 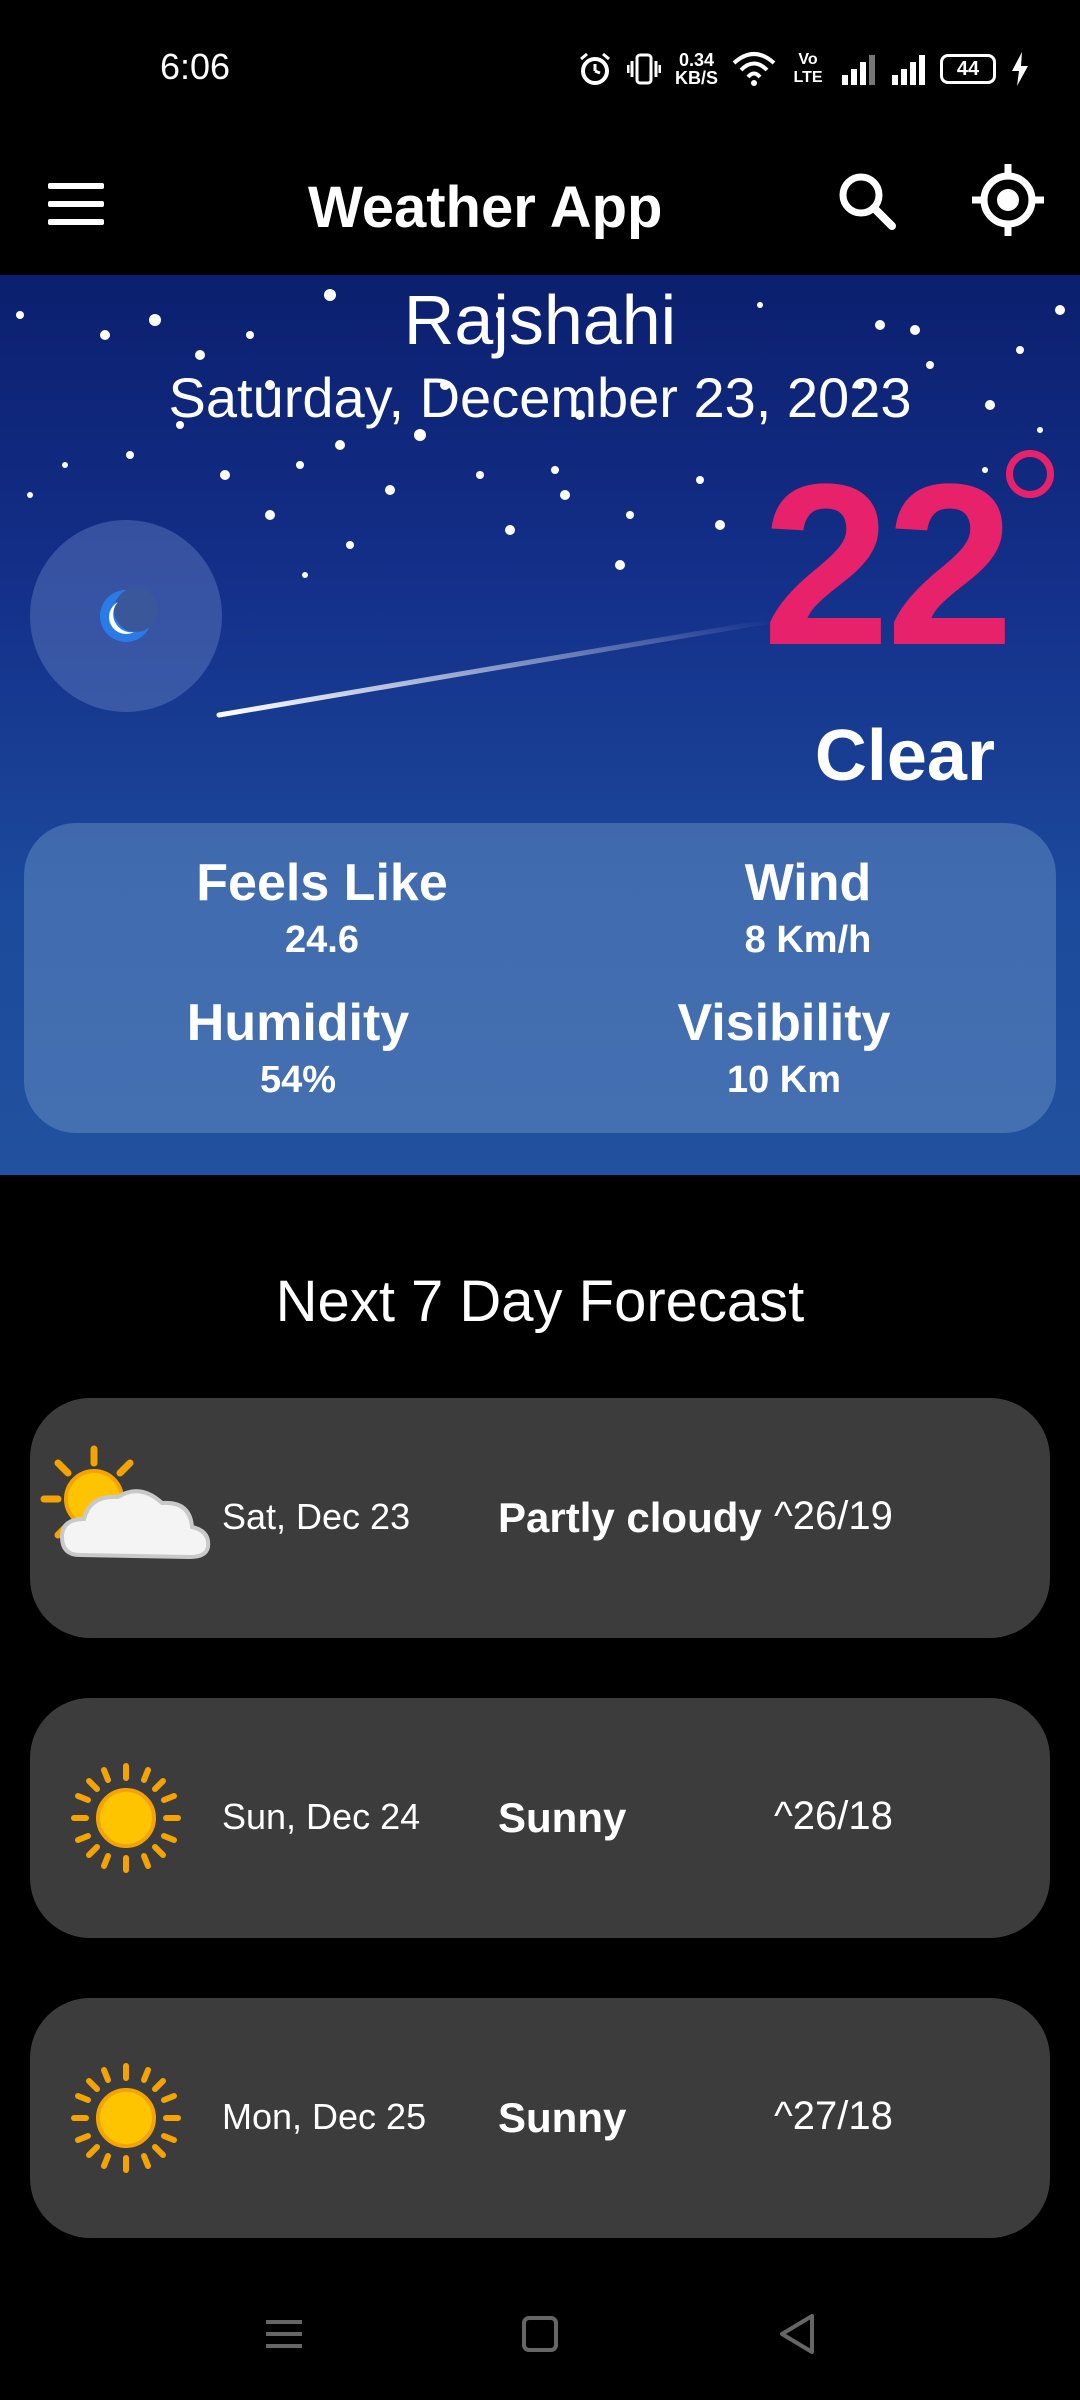 I want to click on stat-humidity: Humidity 54%, so click(x=298, y=1047).